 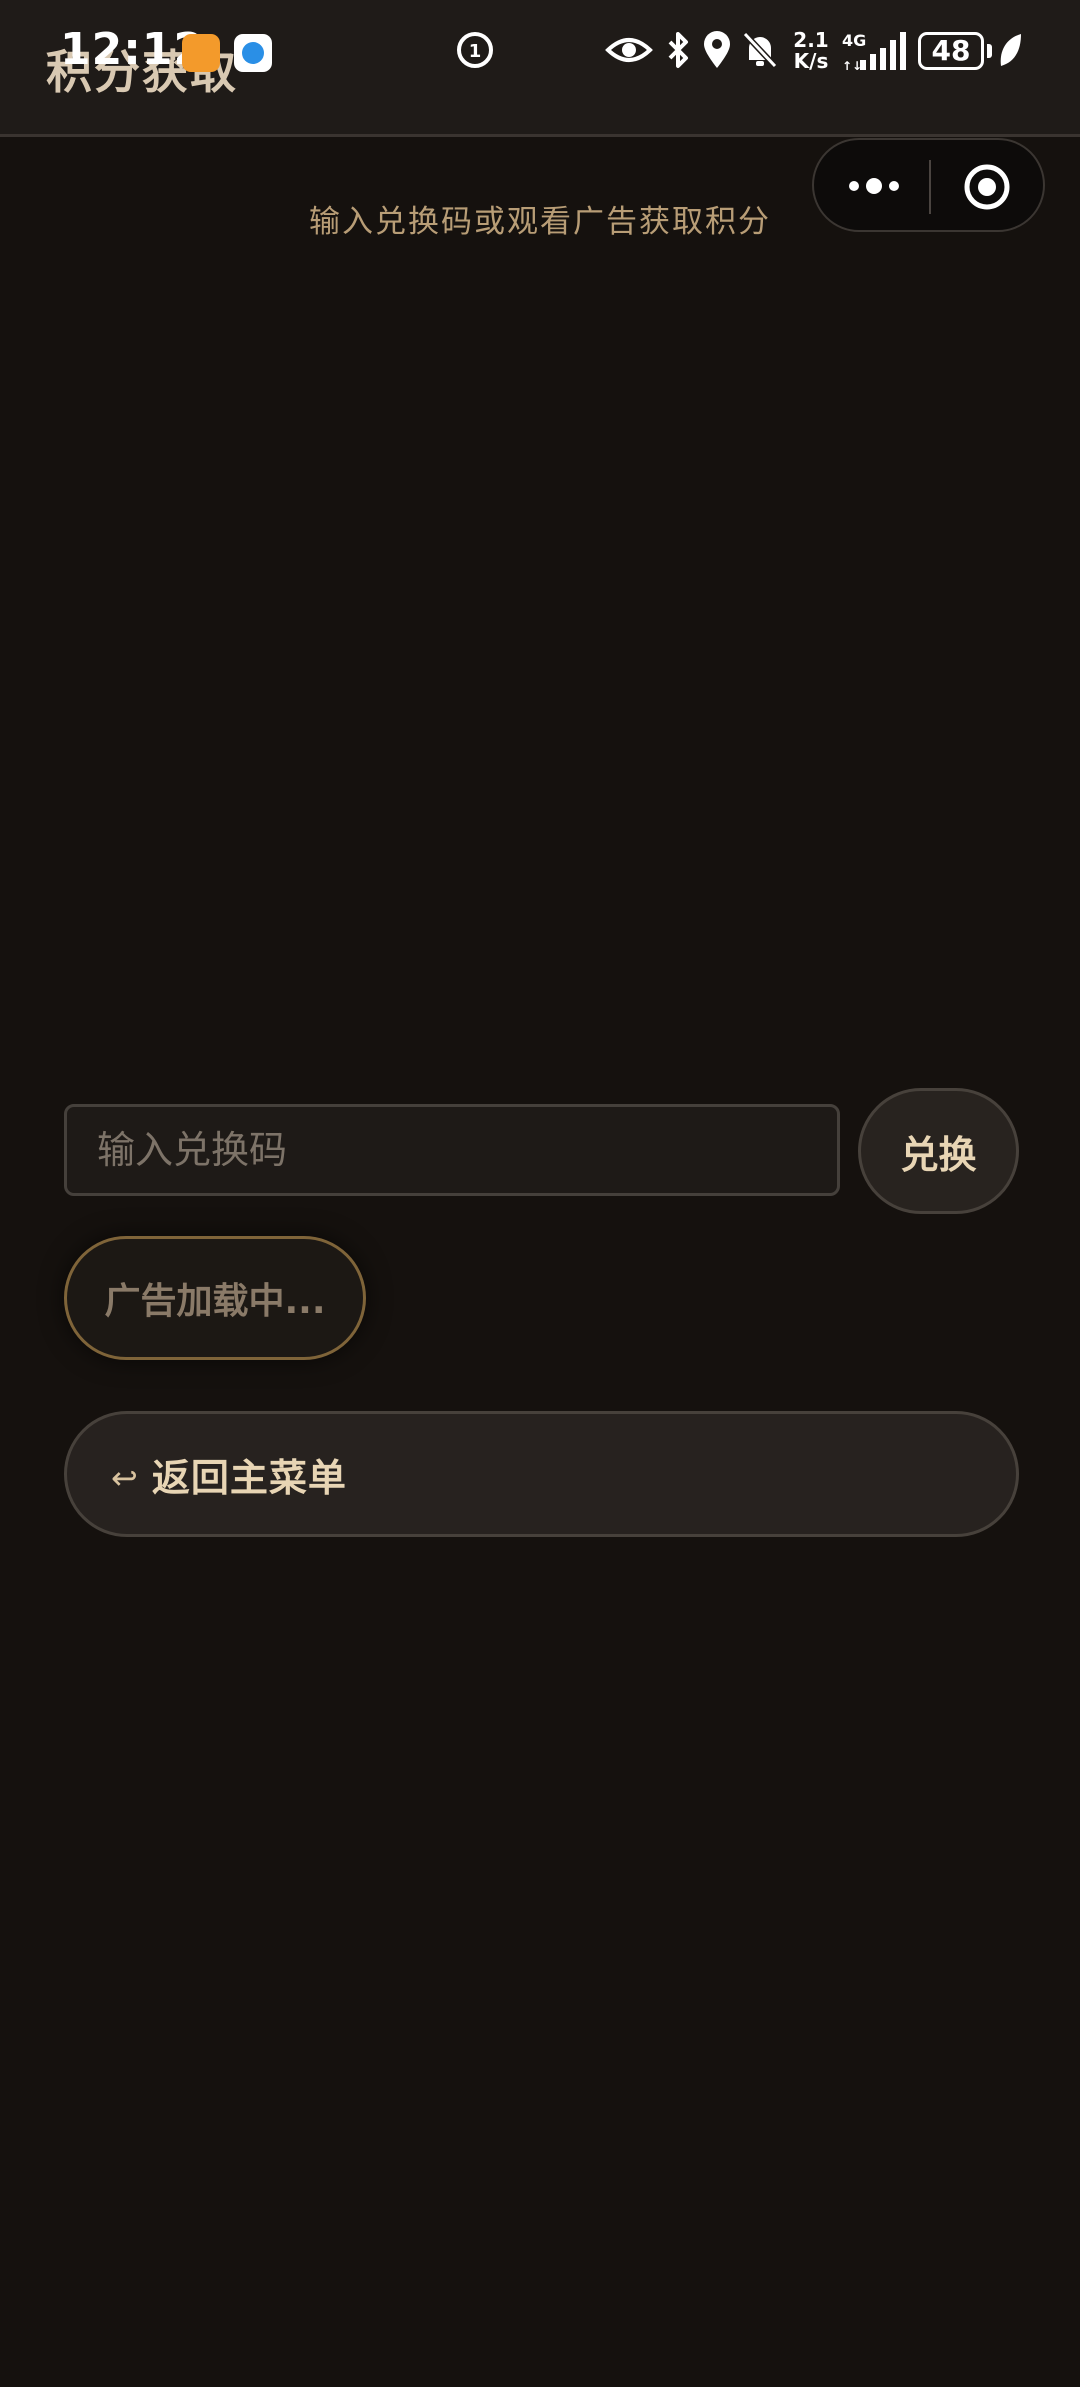 What do you see at coordinates (811, 40) in the screenshot?
I see `network-speed-value: 2.1` at bounding box center [811, 40].